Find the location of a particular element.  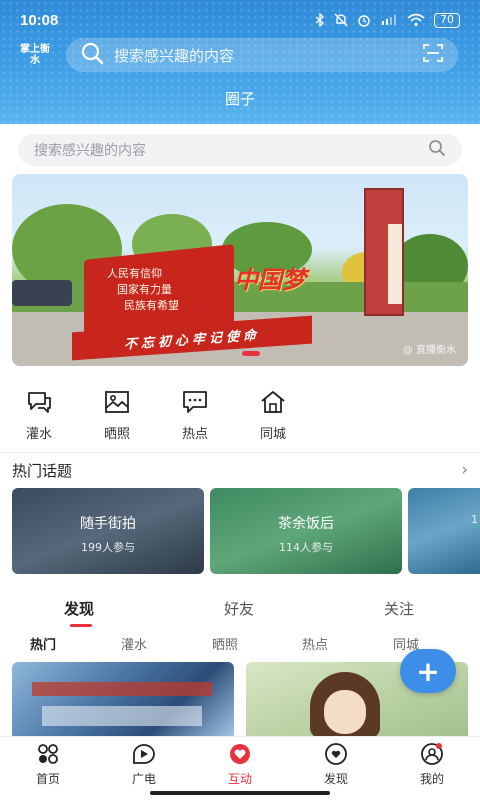

topic-count: 114人参与 is located at coordinates (306, 547).